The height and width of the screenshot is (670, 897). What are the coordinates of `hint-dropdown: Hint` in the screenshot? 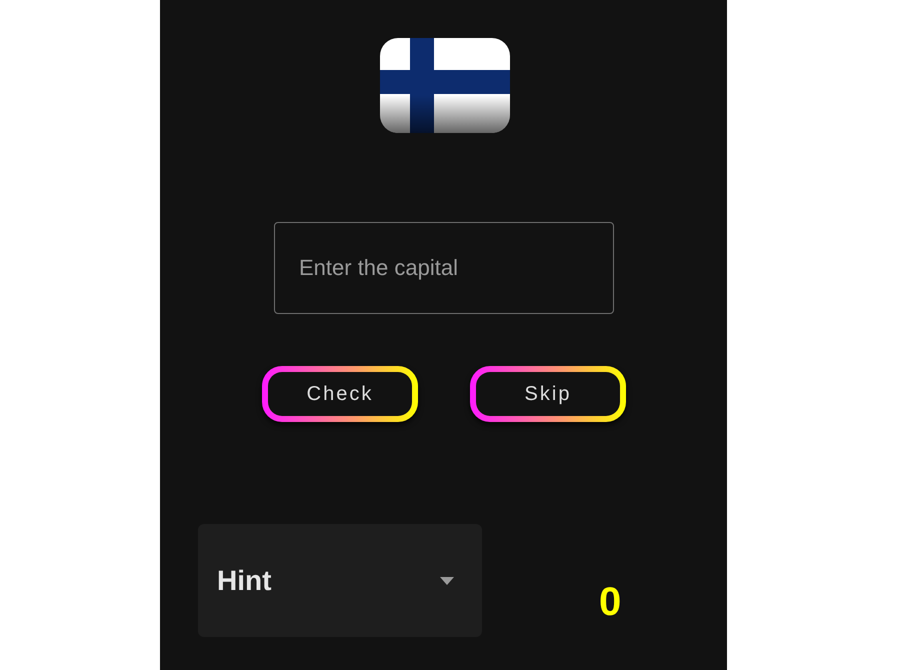 It's located at (340, 580).